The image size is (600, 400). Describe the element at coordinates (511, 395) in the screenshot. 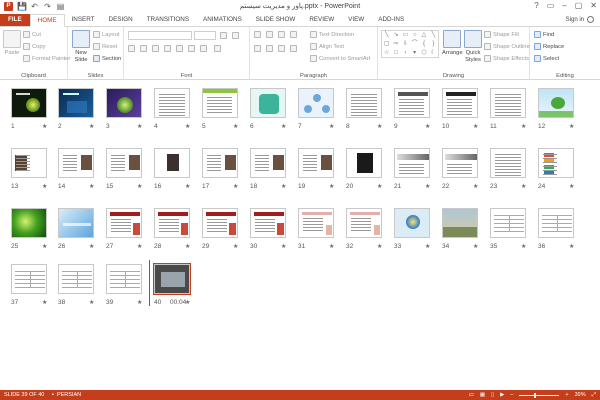

I see `zoom-out-icon: –` at that location.